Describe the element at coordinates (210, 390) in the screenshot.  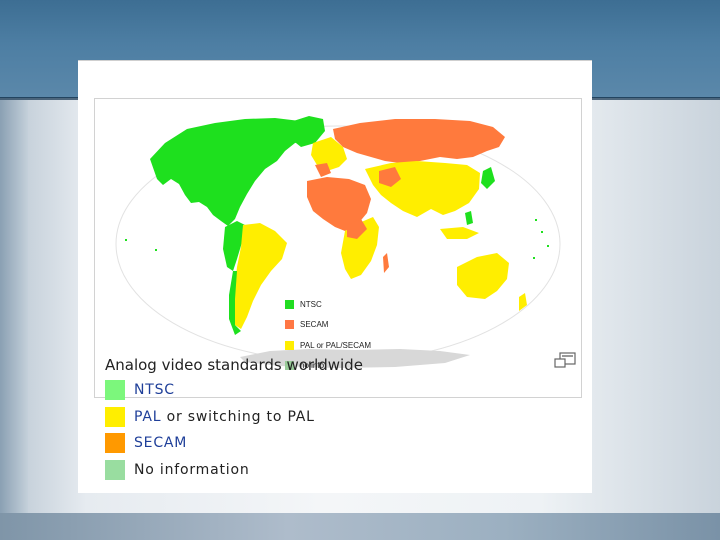
I see `legend-item-ntsc: NTSC` at that location.